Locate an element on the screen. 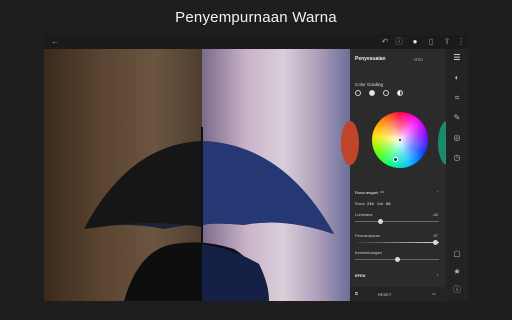 Image resolution: width=512 pixels, height=320 pixels. effects-section: EFEK is located at coordinates (360, 275).